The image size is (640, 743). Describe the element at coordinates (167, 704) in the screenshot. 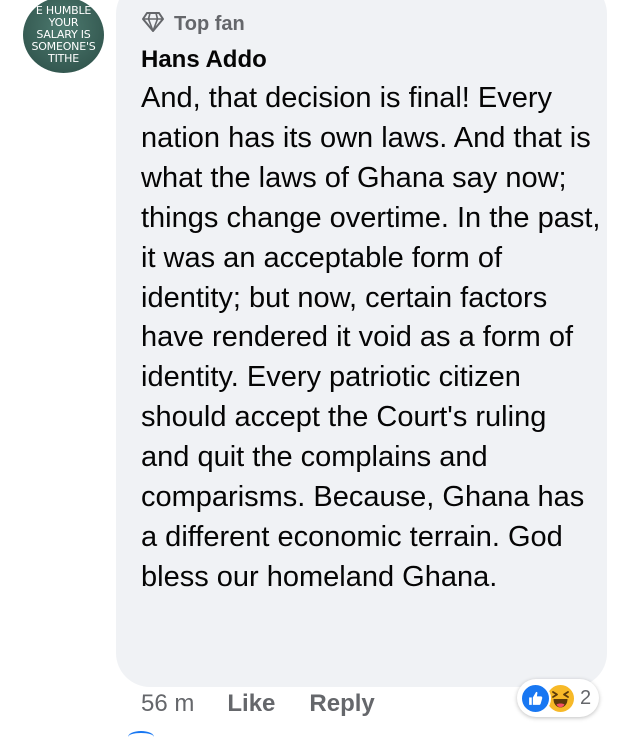

I see `timestamp: 56 m` at that location.